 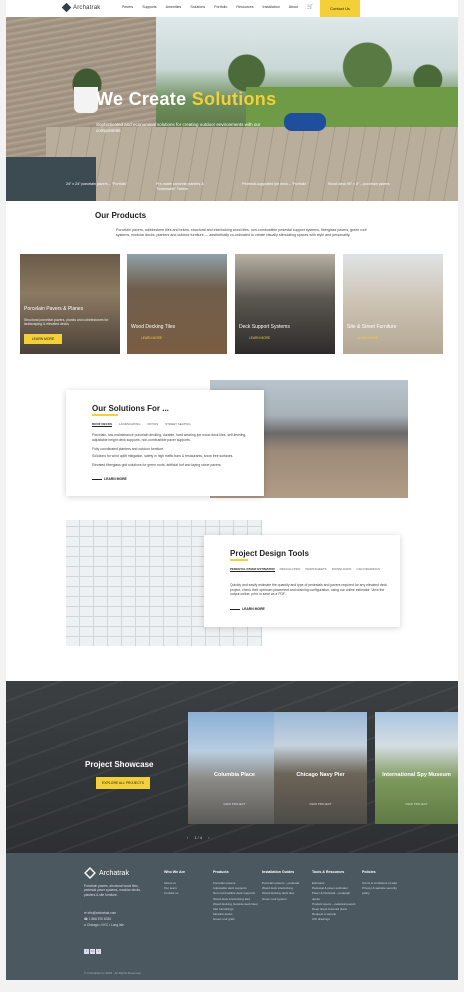 I want to click on tab-pedestal-paver-estimator: PEDESTAL PAVER ESTIMATOR, so click(x=252, y=569).